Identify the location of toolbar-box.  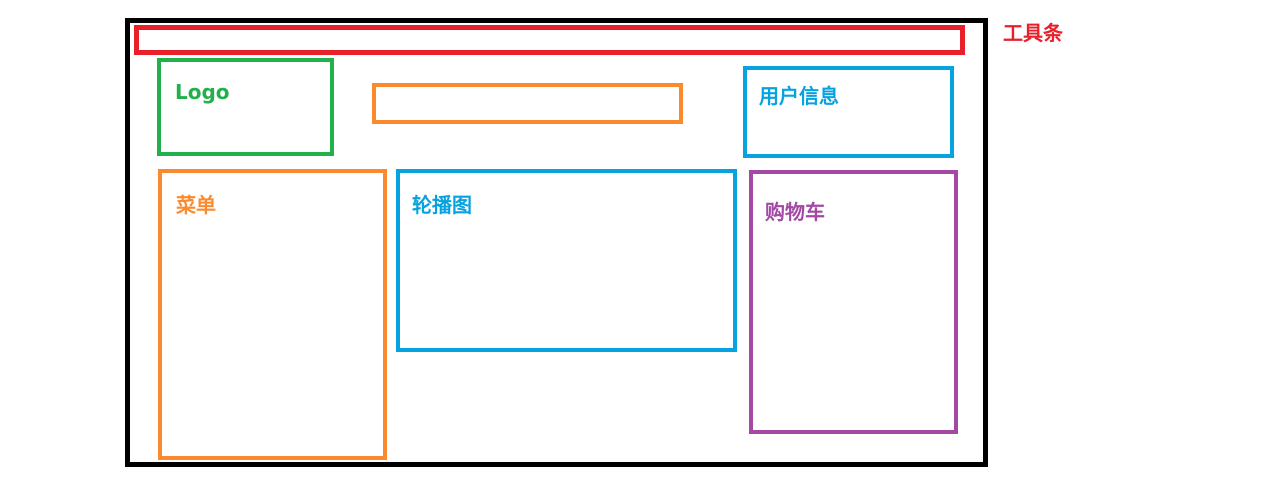
(549, 40).